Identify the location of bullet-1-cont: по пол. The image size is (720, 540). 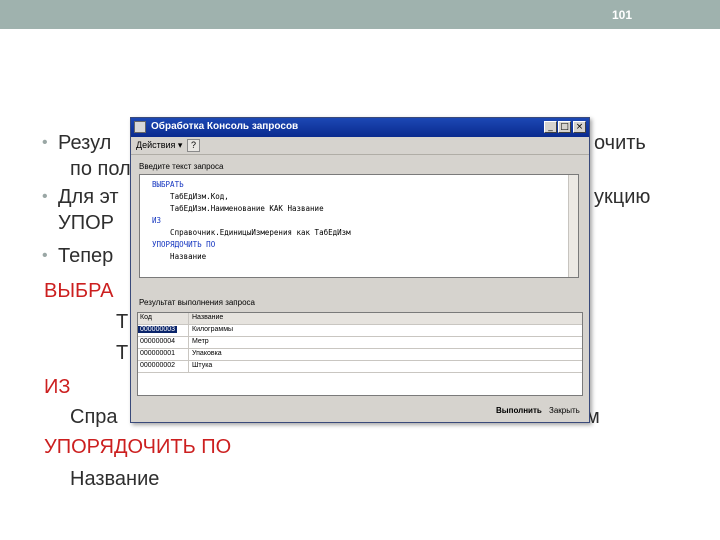
(100, 169).